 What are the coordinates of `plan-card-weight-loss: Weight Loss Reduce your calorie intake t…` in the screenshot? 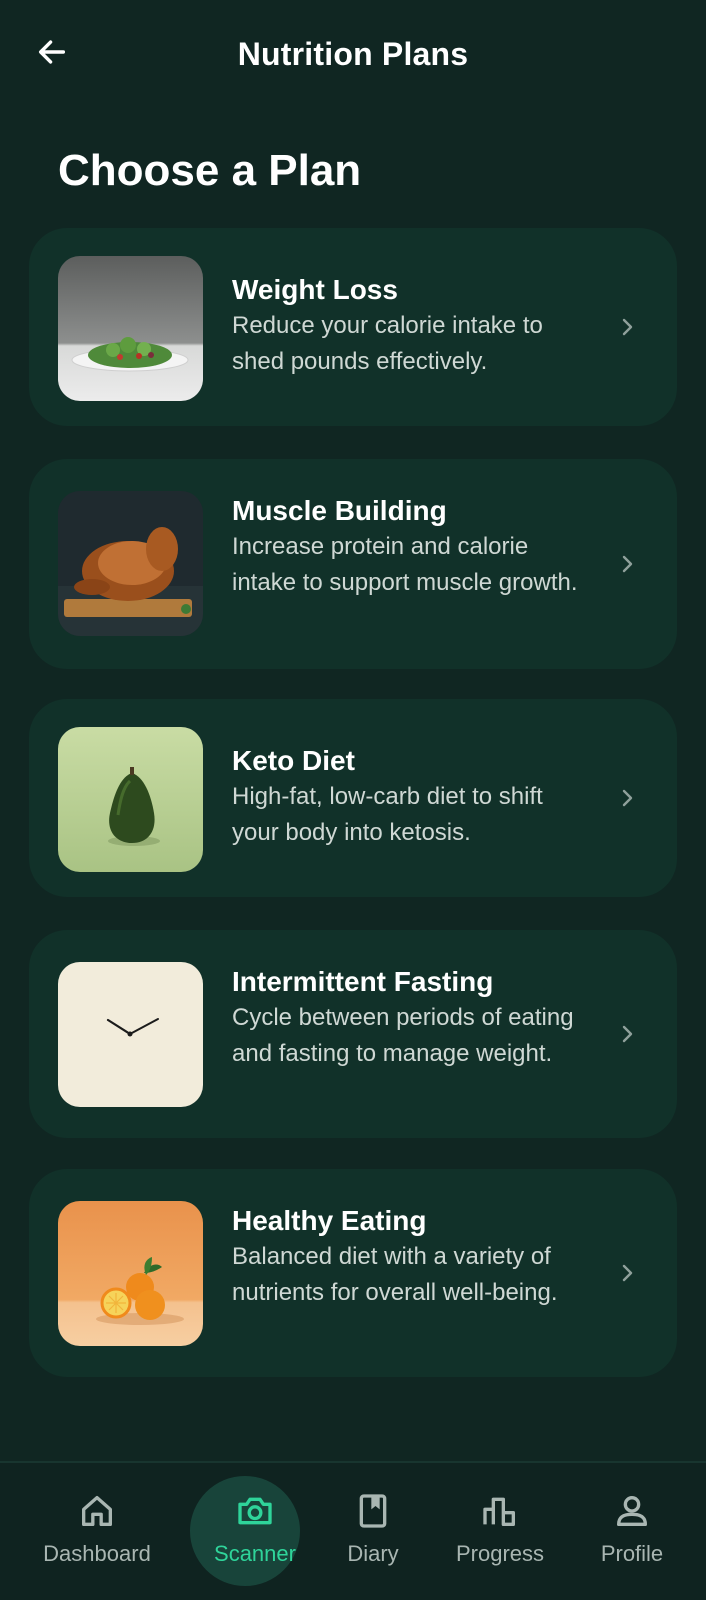 It's located at (353, 327).